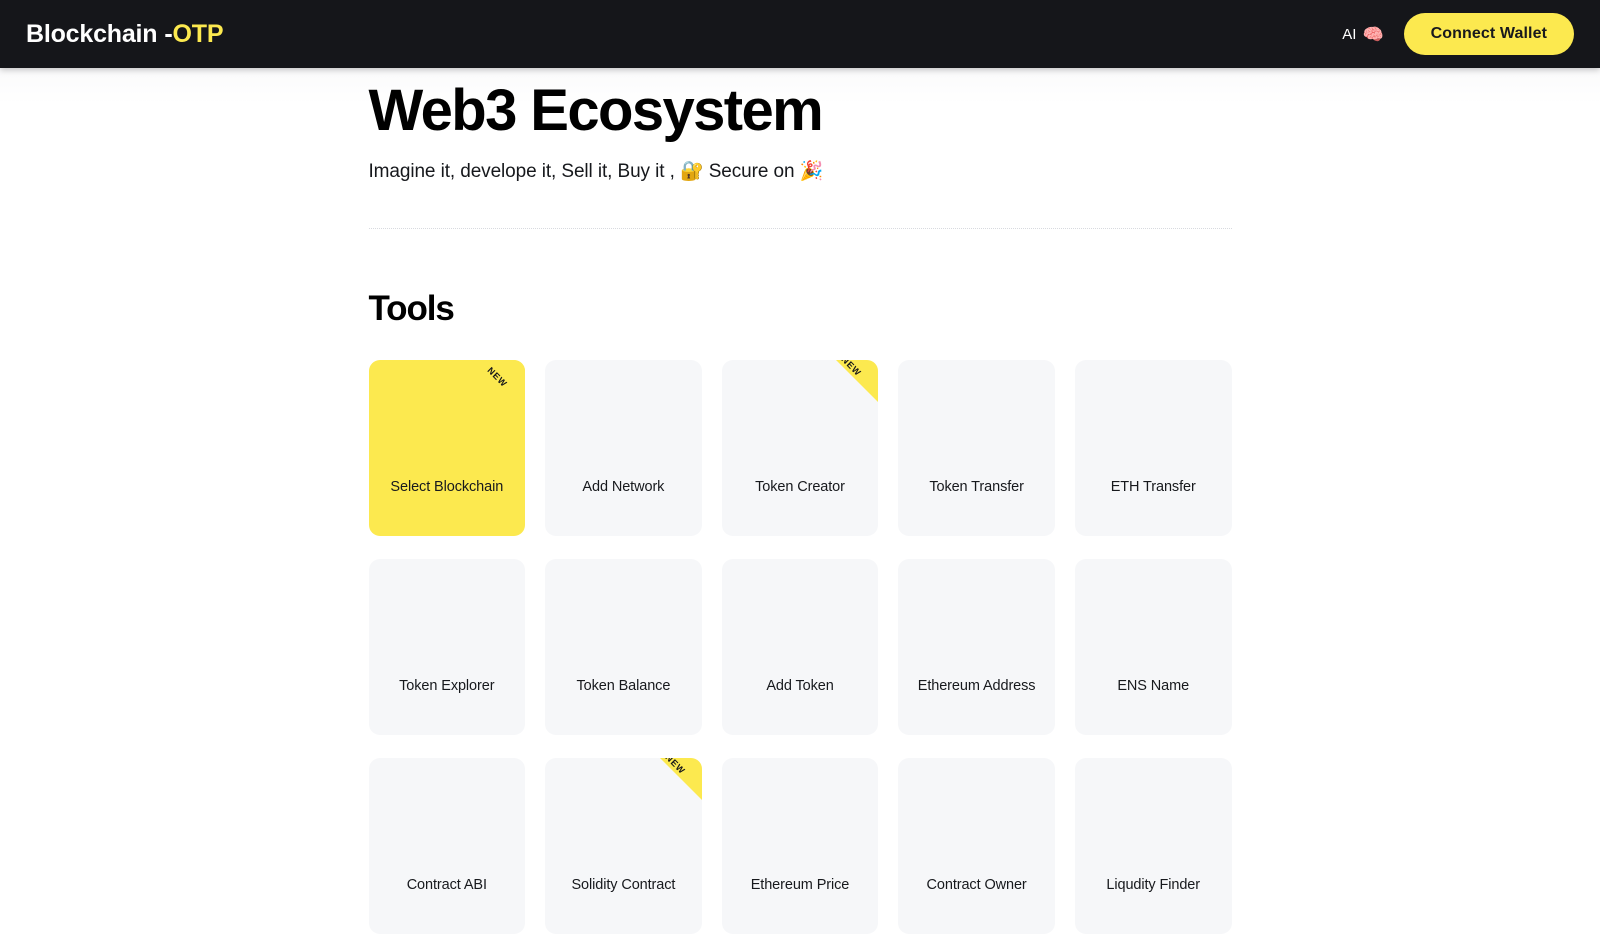  Describe the element at coordinates (976, 685) in the screenshot. I see `tool-card-label: Ethereum Address` at that location.